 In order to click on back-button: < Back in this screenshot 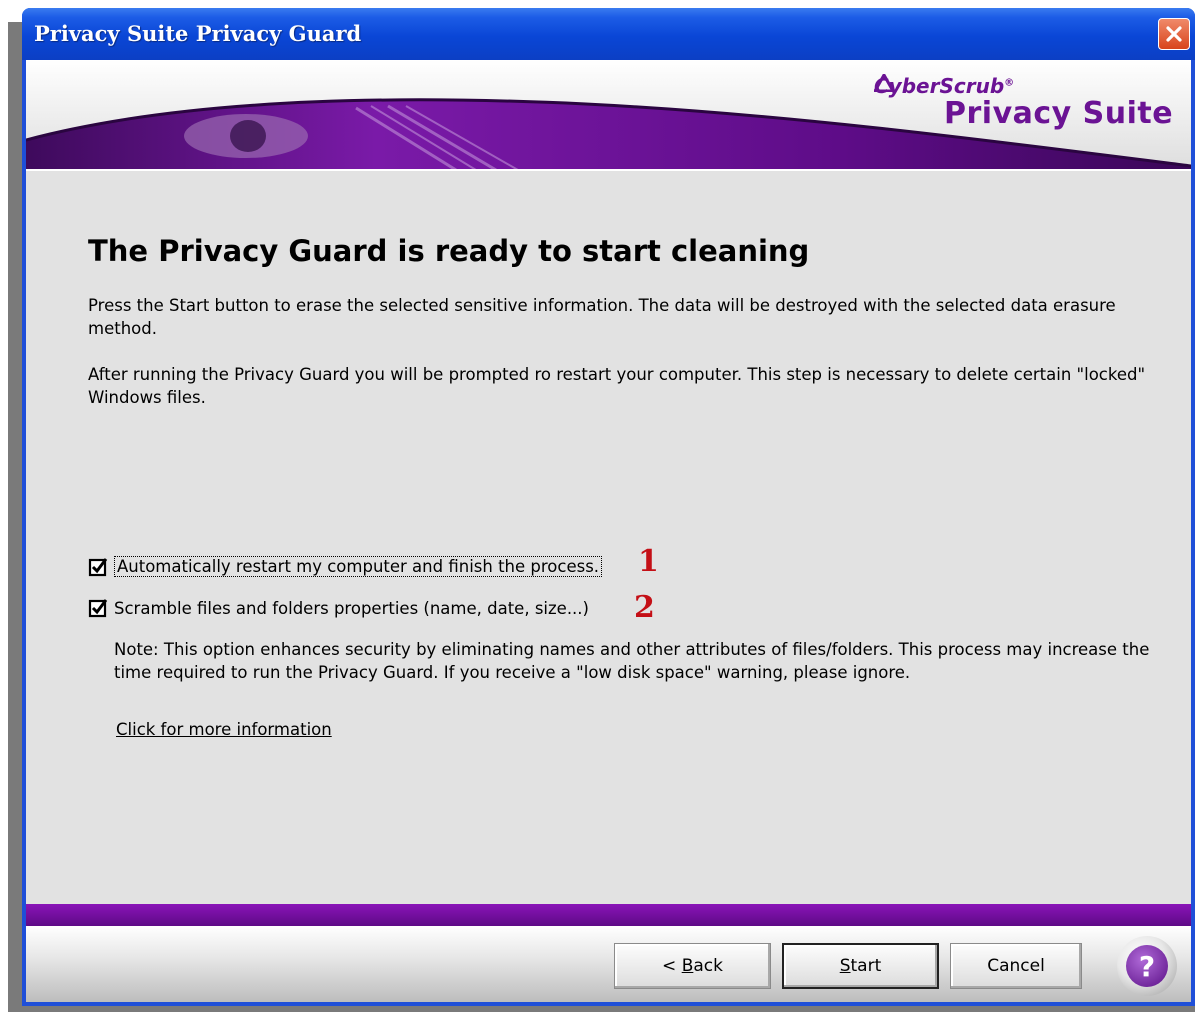, I will do `click(692, 966)`.